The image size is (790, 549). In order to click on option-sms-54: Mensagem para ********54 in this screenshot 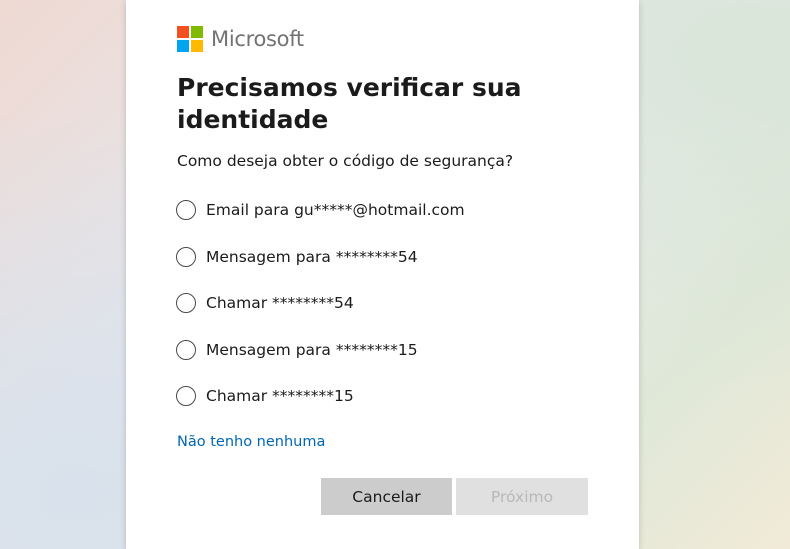, I will do `click(386, 257)`.